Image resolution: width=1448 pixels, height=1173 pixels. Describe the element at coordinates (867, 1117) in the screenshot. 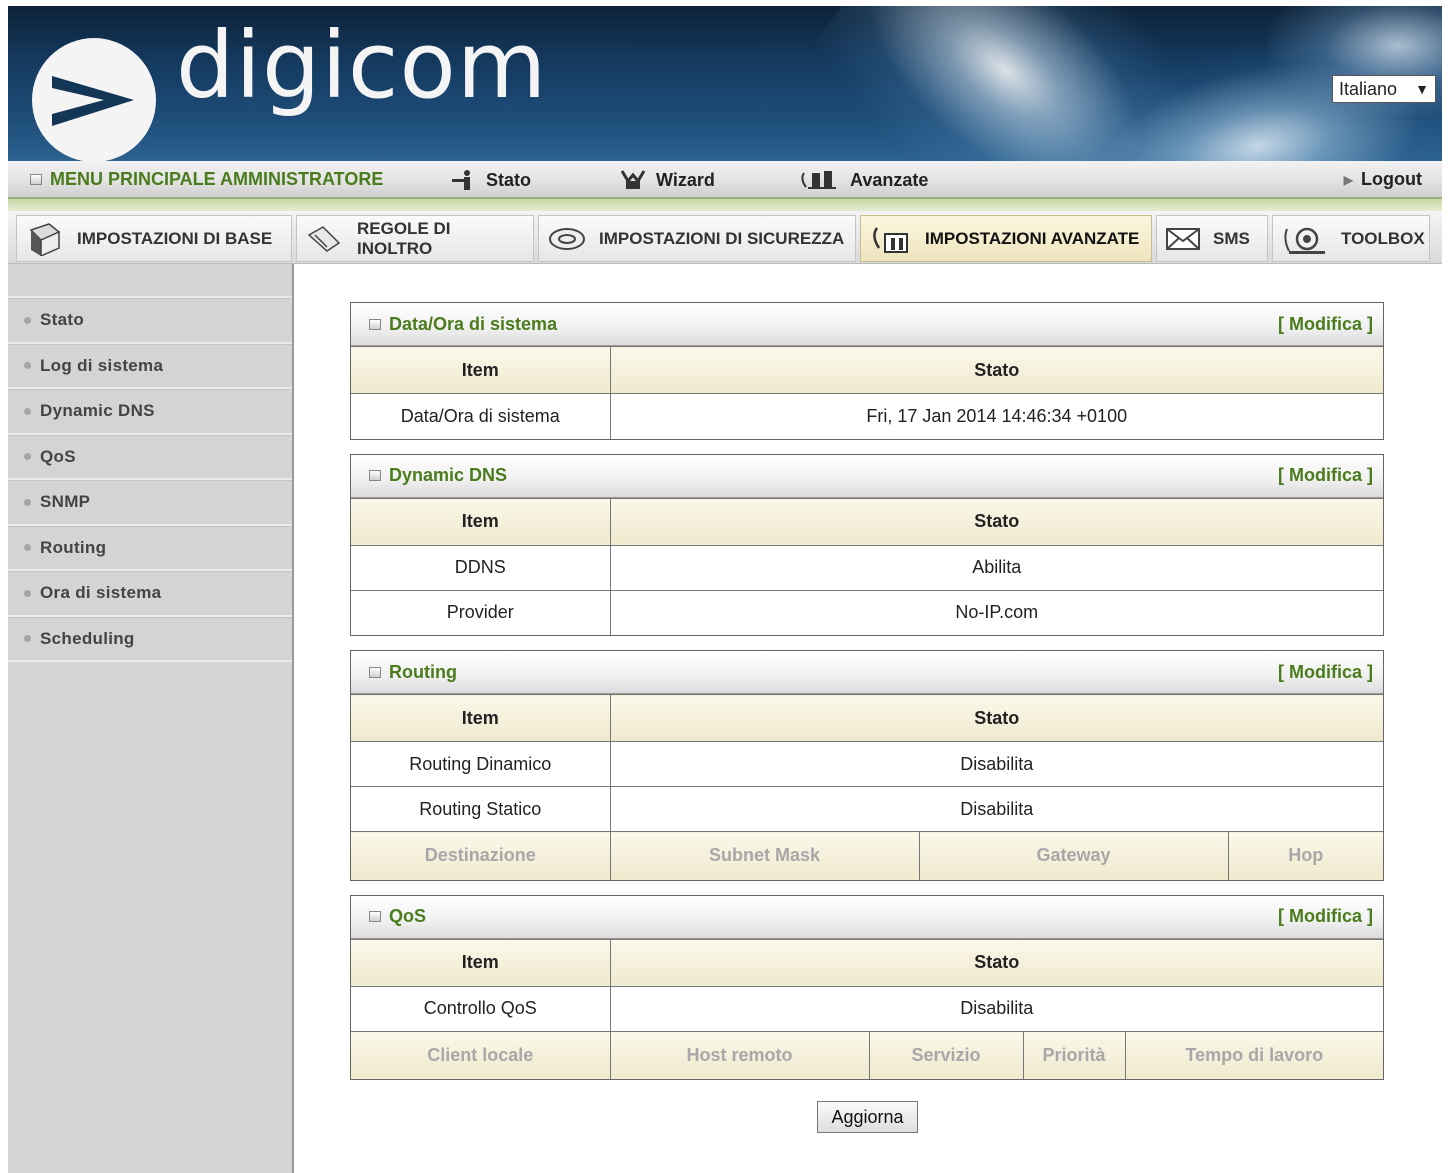

I see `refresh-button: Aggiorna` at that location.